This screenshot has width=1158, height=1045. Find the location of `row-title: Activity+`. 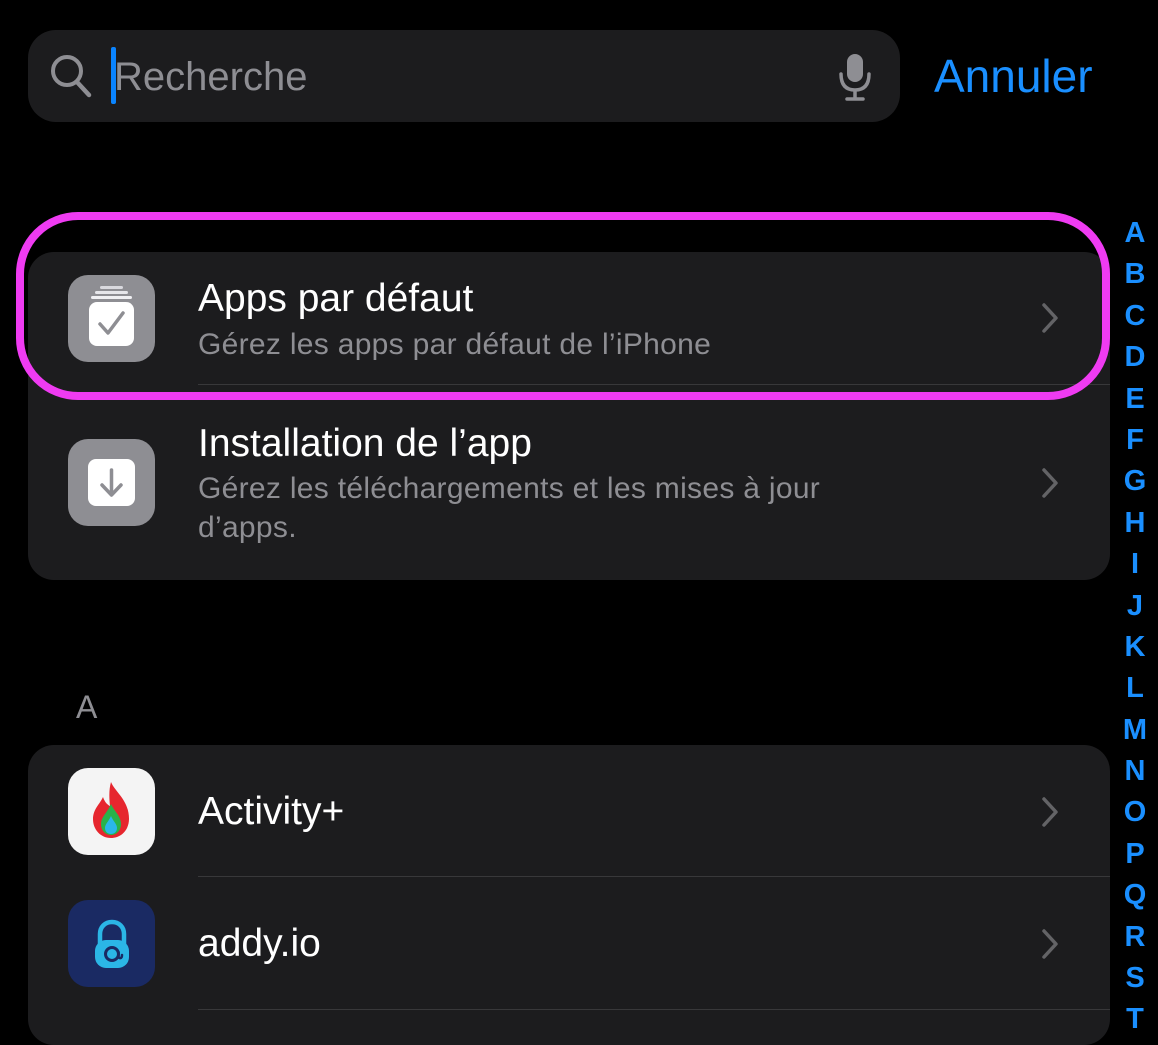

row-title: Activity+ is located at coordinates (271, 811).